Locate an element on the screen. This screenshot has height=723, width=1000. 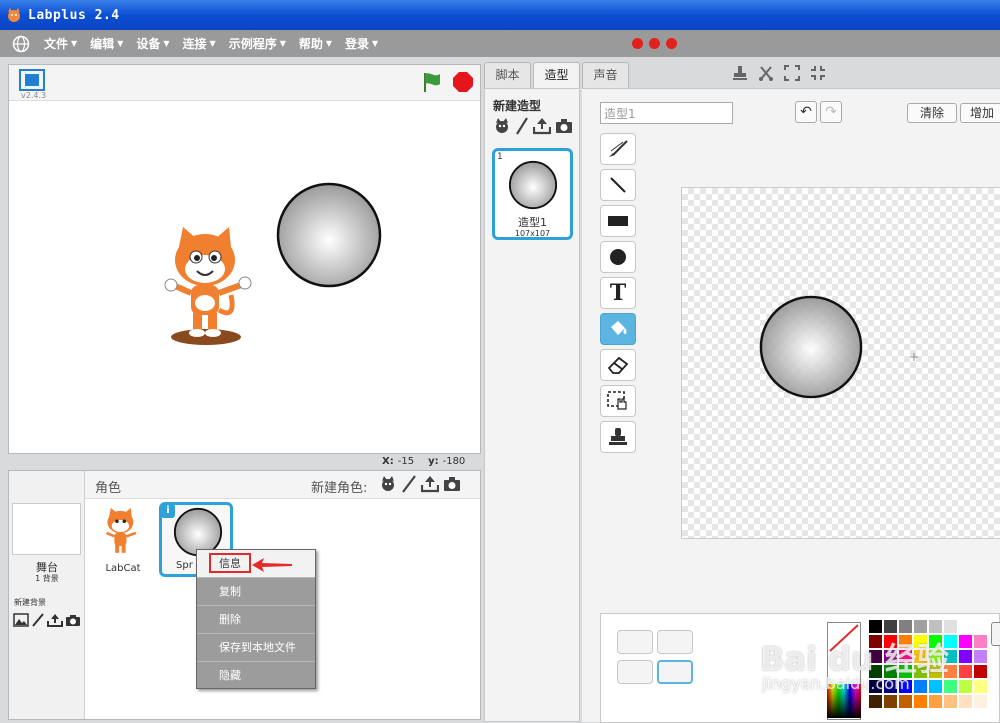
green-flag-icon is located at coordinates (432, 82).